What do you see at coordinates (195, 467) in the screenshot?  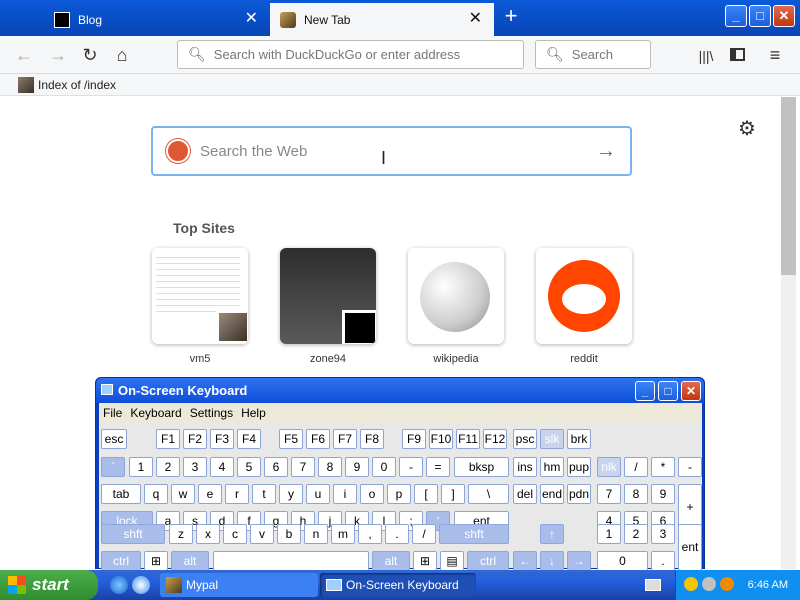 I see `key-3: 3` at bounding box center [195, 467].